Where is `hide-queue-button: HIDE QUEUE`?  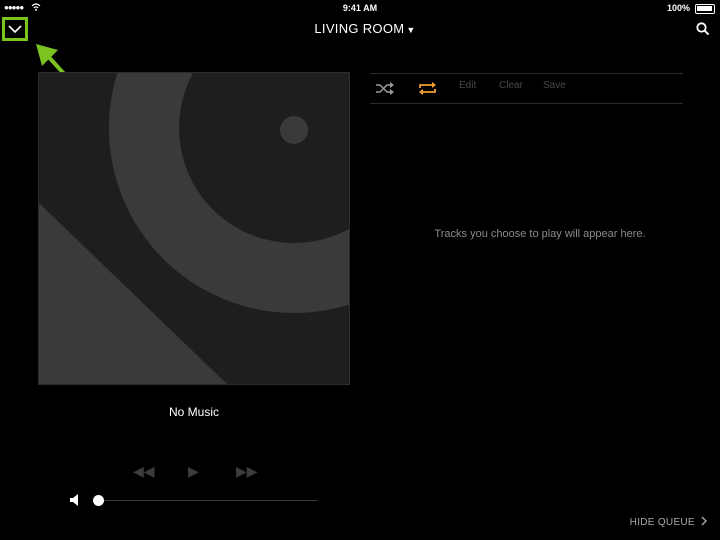
hide-queue-button: HIDE QUEUE is located at coordinates (669, 522).